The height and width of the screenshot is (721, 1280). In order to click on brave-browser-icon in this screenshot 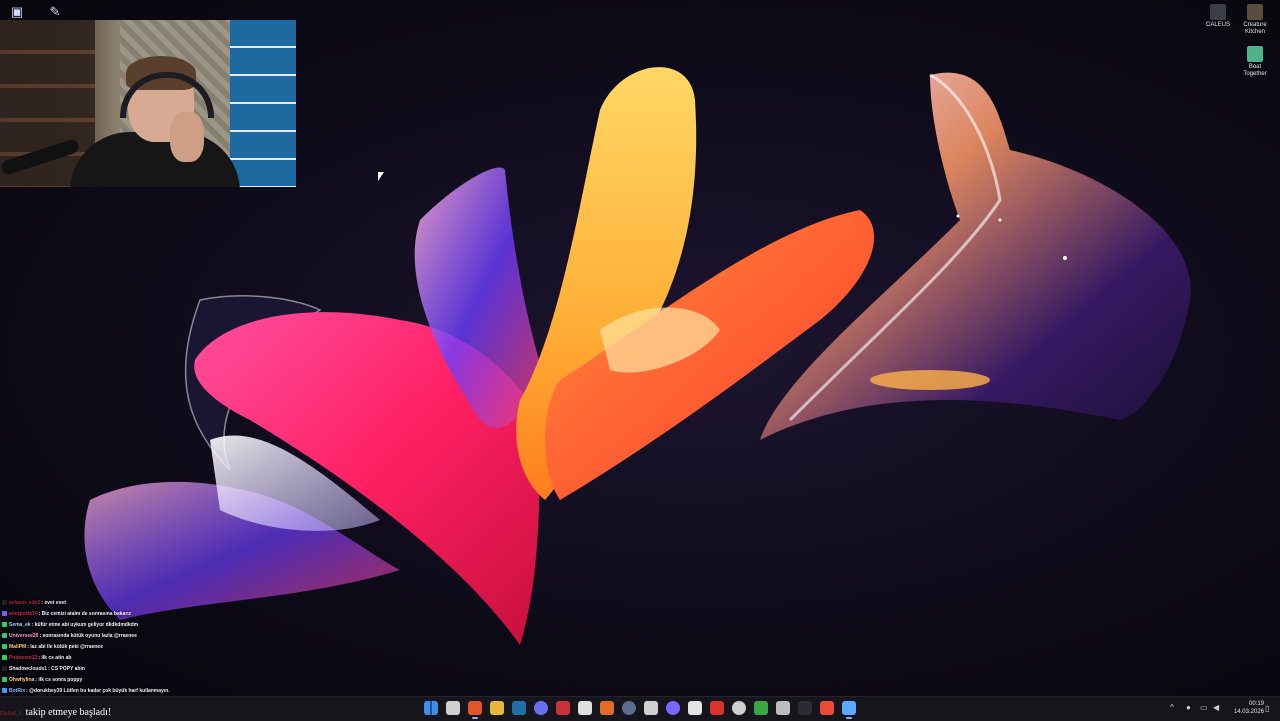, I will do `click(475, 710)`.